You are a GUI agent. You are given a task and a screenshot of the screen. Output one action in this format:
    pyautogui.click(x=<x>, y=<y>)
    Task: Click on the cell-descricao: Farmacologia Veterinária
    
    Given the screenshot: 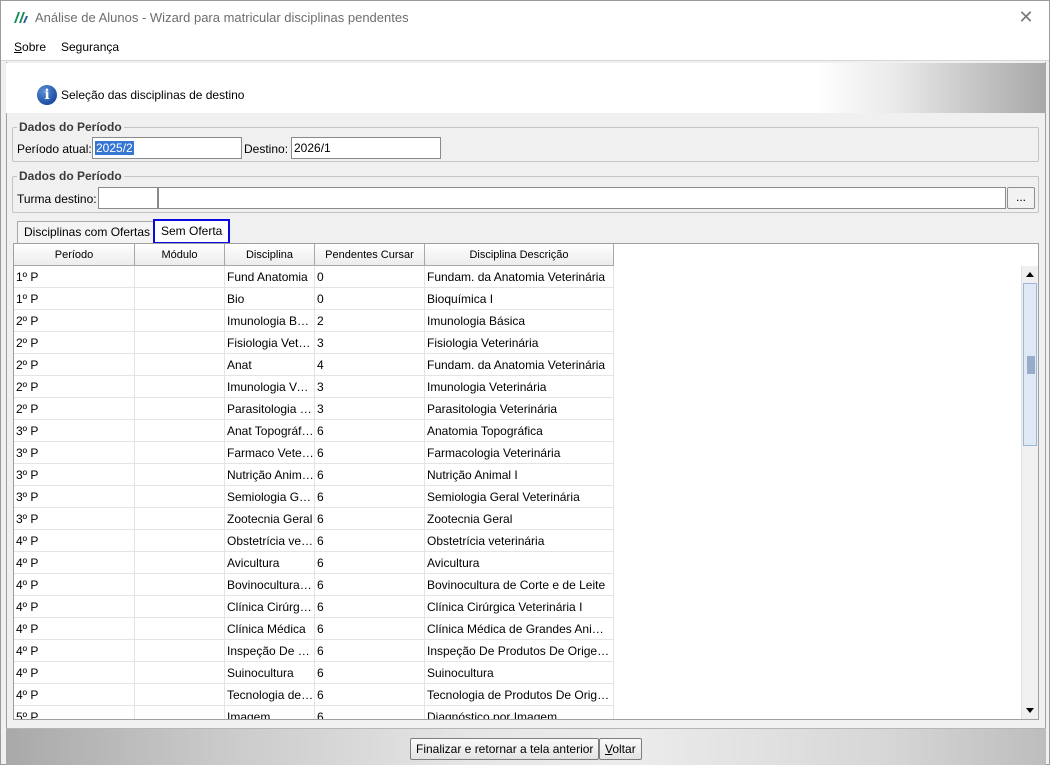 What is the action you would take?
    pyautogui.click(x=519, y=453)
    